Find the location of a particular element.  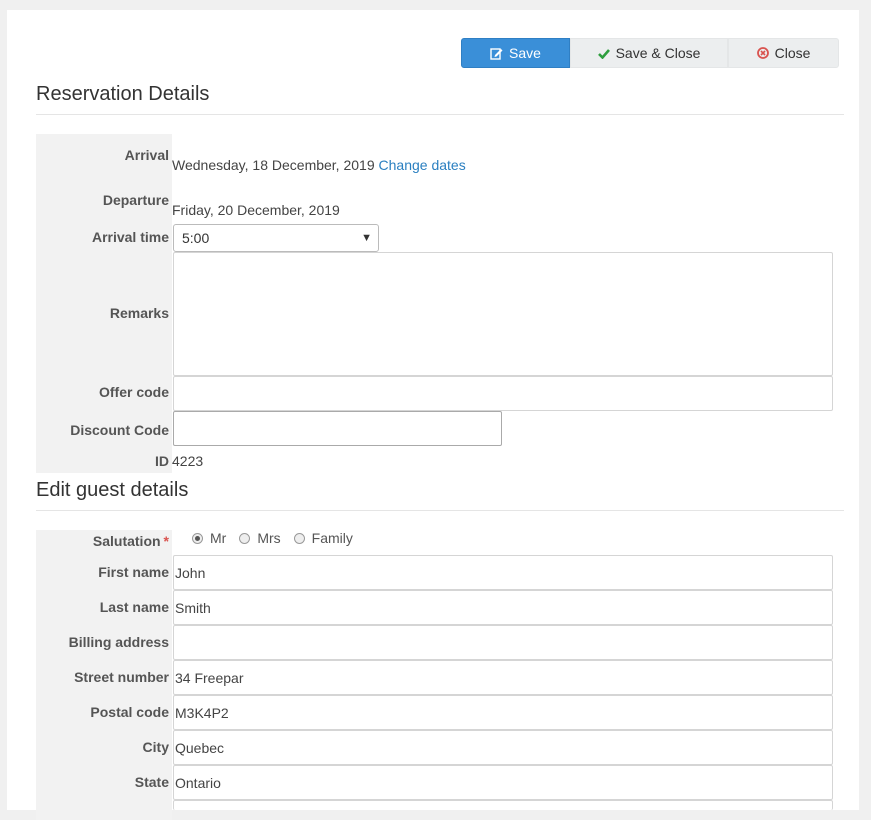

offer-code-label: Offer code is located at coordinates (133, 392).